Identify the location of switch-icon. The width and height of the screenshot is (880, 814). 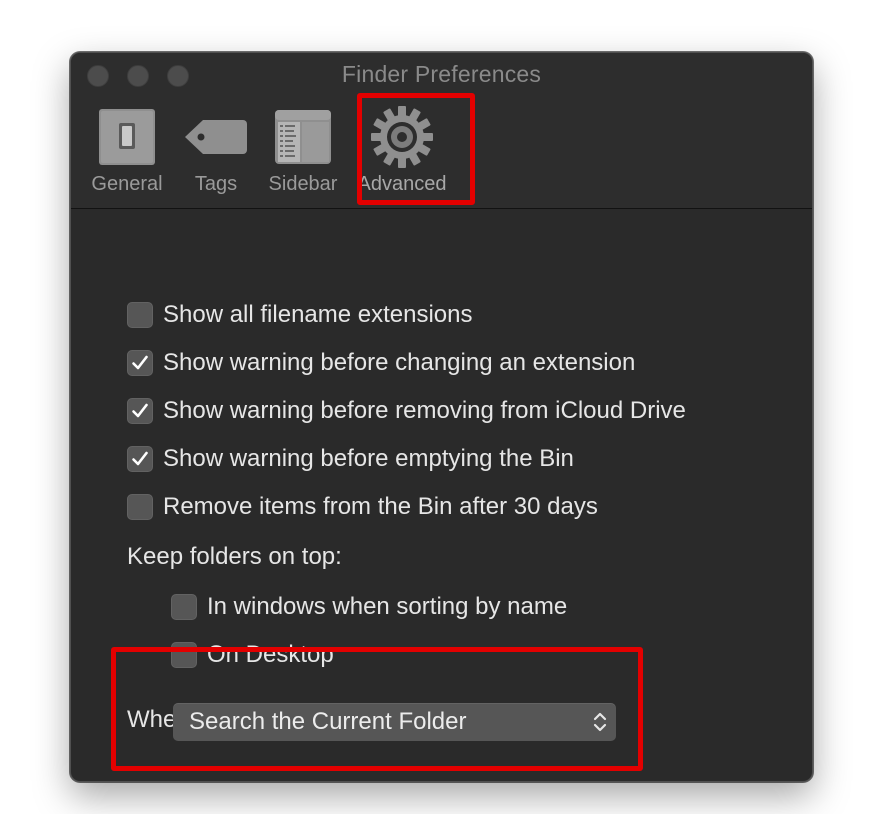
(127, 137).